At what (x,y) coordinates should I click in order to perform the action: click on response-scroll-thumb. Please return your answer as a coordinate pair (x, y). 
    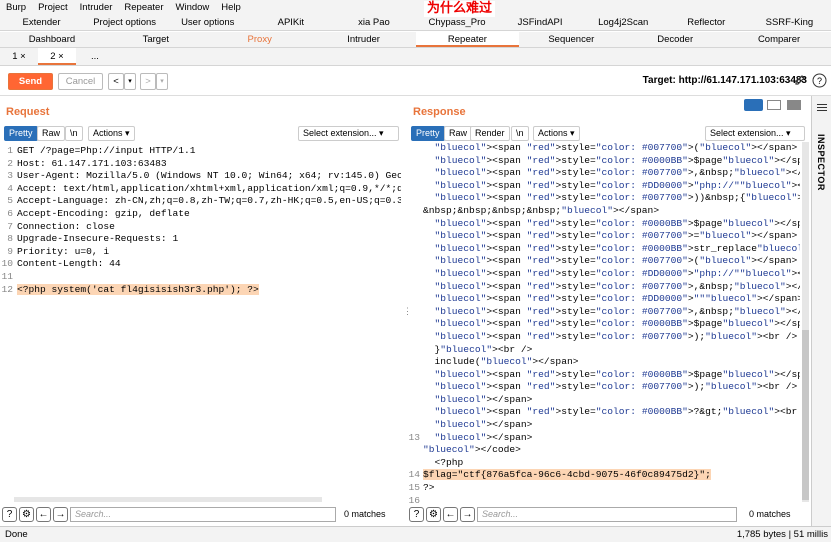
    Looking at the image, I should click on (805, 415).